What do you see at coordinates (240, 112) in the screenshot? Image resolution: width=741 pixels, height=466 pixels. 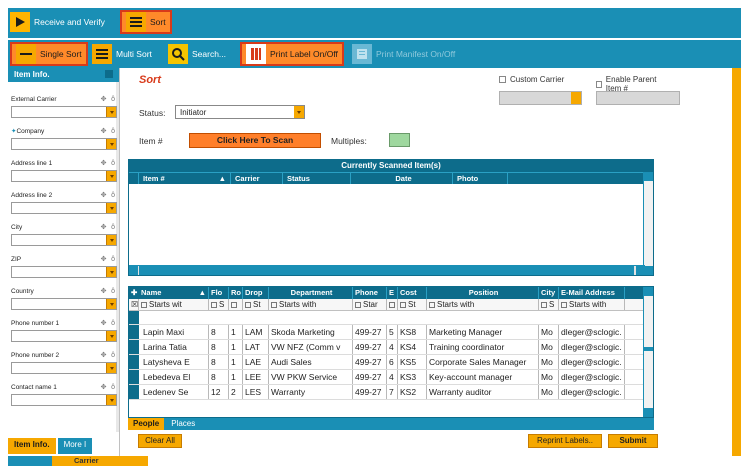 I see `status-select: Initiator` at bounding box center [240, 112].